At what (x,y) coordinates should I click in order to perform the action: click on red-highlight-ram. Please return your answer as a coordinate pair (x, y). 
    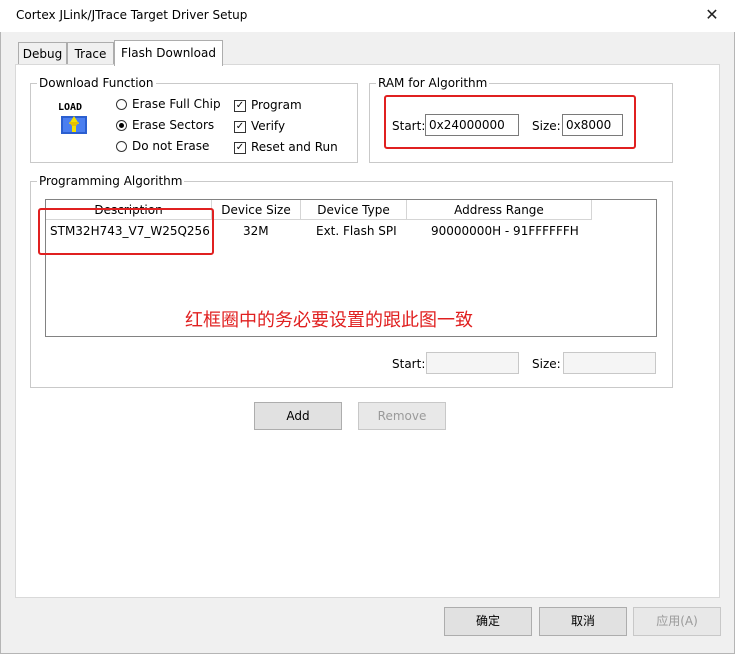
    Looking at the image, I should click on (510, 122).